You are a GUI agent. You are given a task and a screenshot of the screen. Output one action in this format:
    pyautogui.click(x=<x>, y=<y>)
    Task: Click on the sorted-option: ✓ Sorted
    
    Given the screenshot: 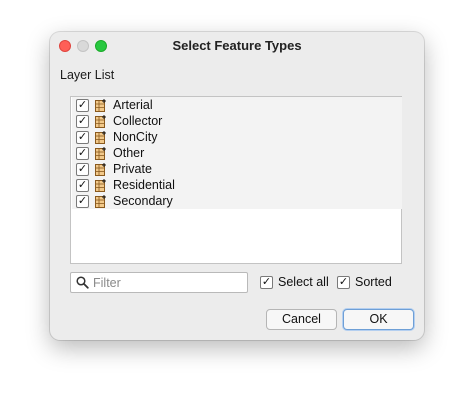 What is the action you would take?
    pyautogui.click(x=364, y=282)
    